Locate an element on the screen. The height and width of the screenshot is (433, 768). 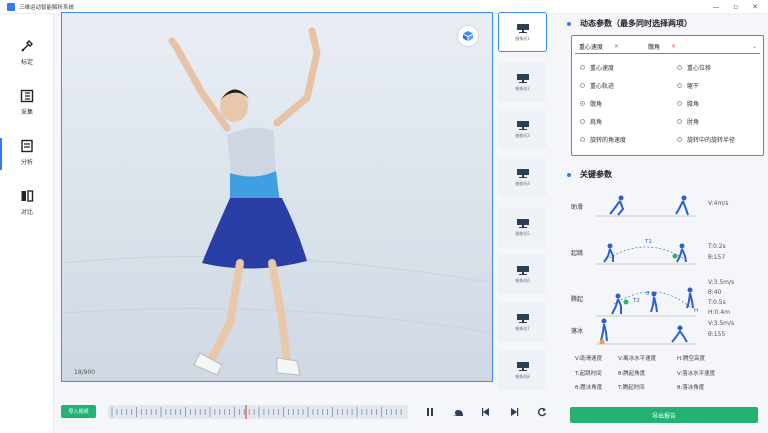
pause-button is located at coordinates (430, 412).